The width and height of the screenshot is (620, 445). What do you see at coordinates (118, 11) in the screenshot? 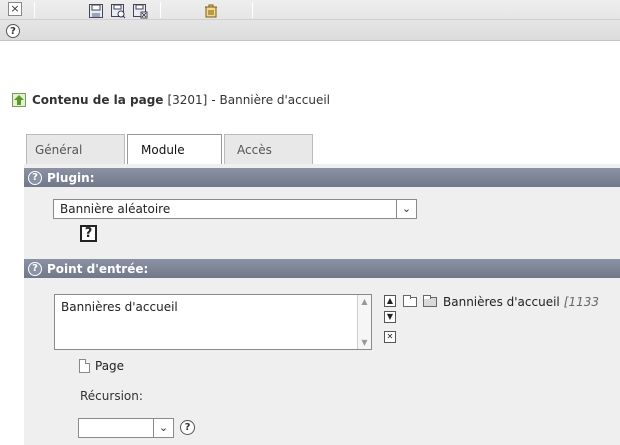
I see `save-and-view-icon` at bounding box center [118, 11].